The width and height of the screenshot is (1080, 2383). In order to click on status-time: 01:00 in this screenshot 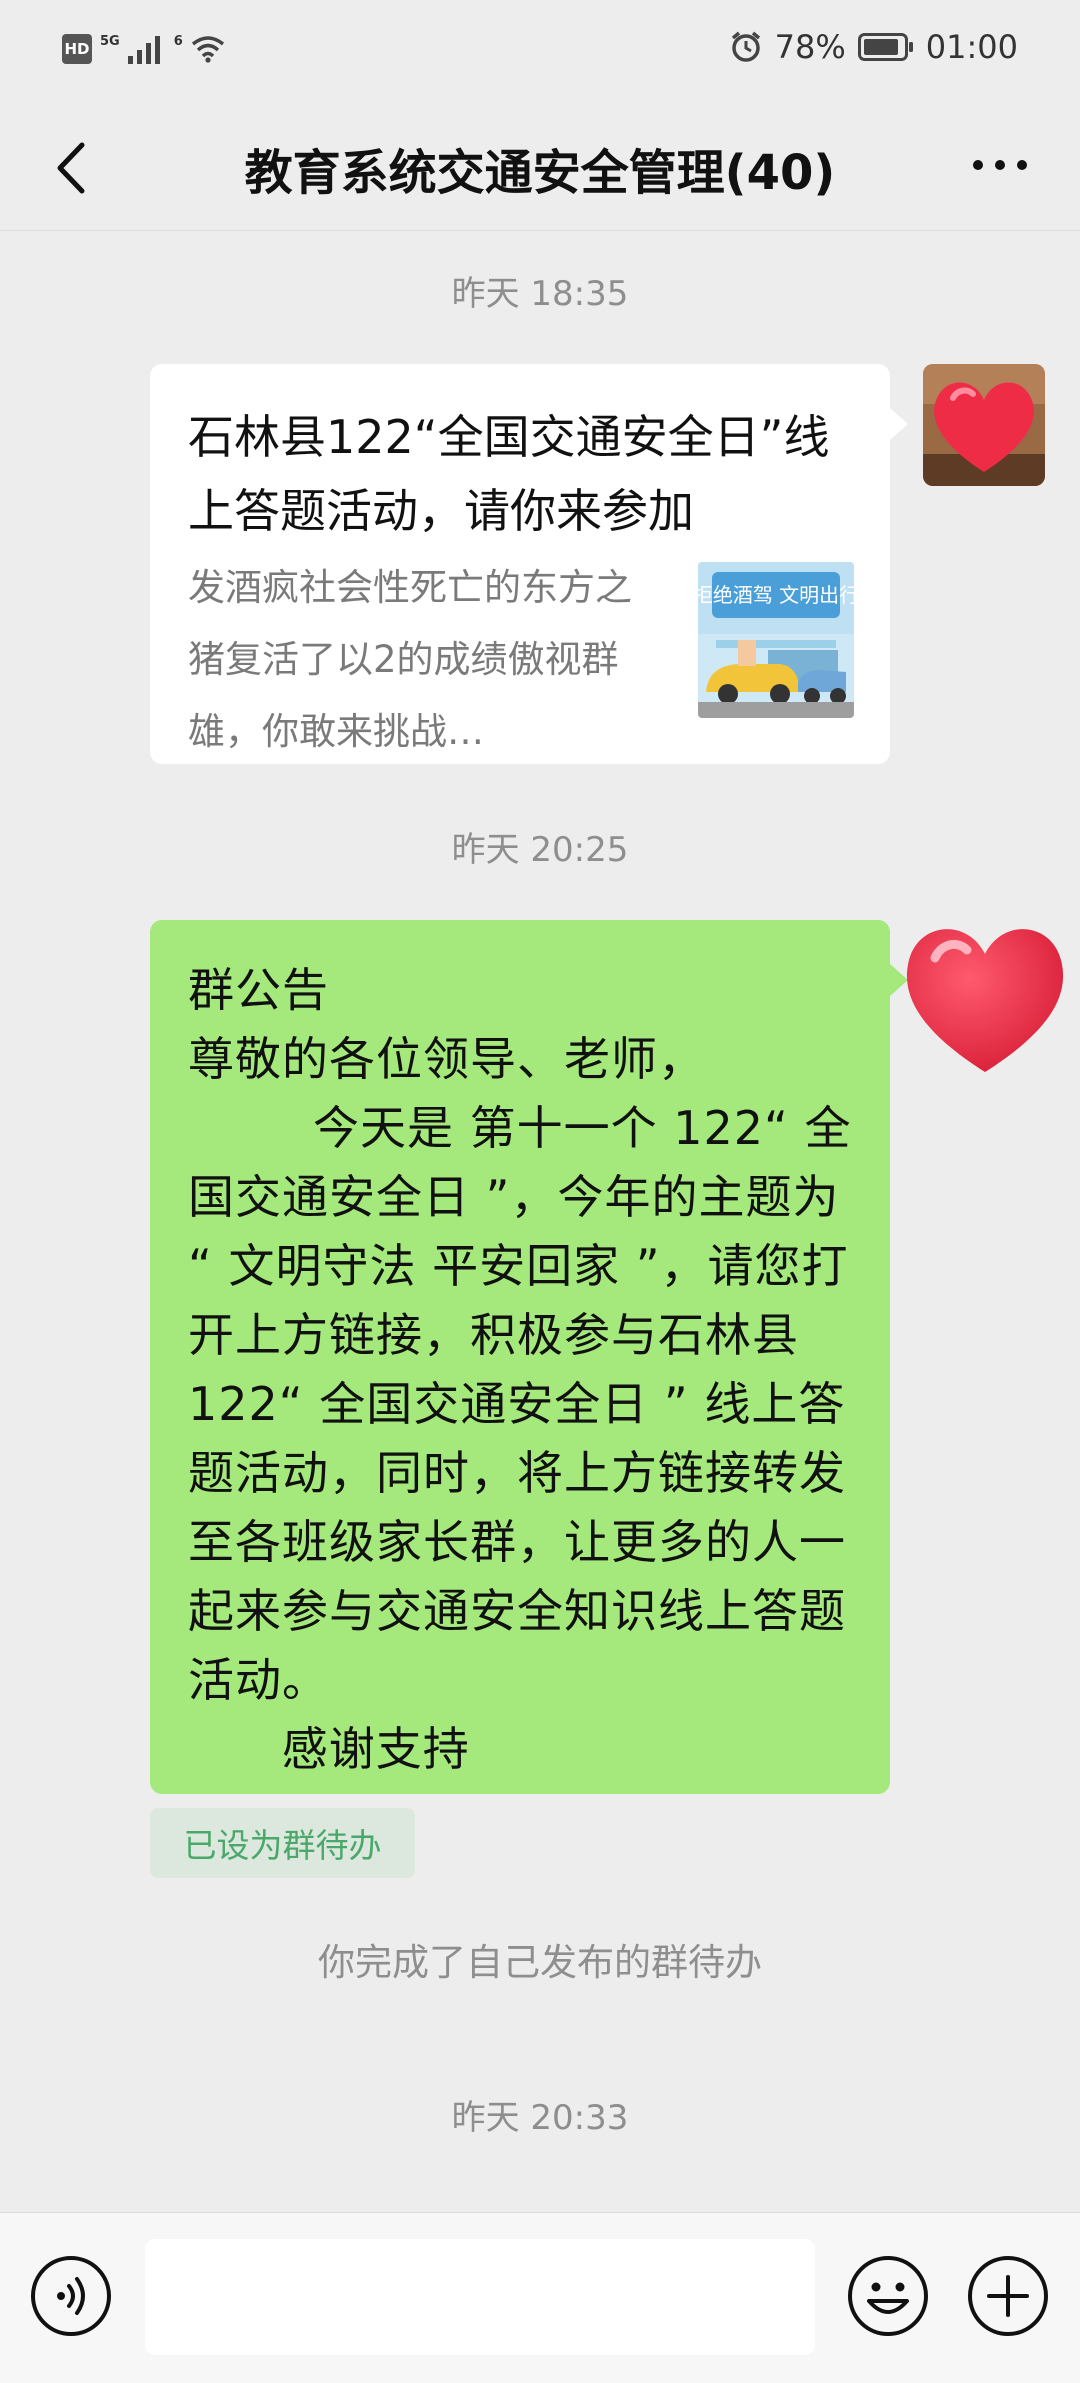, I will do `click(971, 47)`.